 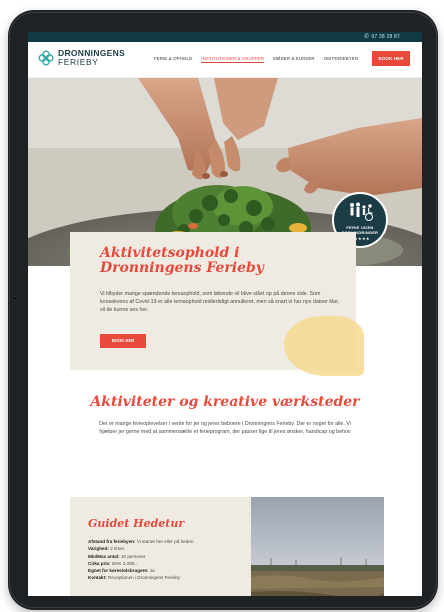 What do you see at coordinates (160, 563) in the screenshot?
I see `tour-detail-row: Cirka pris: DKK 3.000,-` at bounding box center [160, 563].